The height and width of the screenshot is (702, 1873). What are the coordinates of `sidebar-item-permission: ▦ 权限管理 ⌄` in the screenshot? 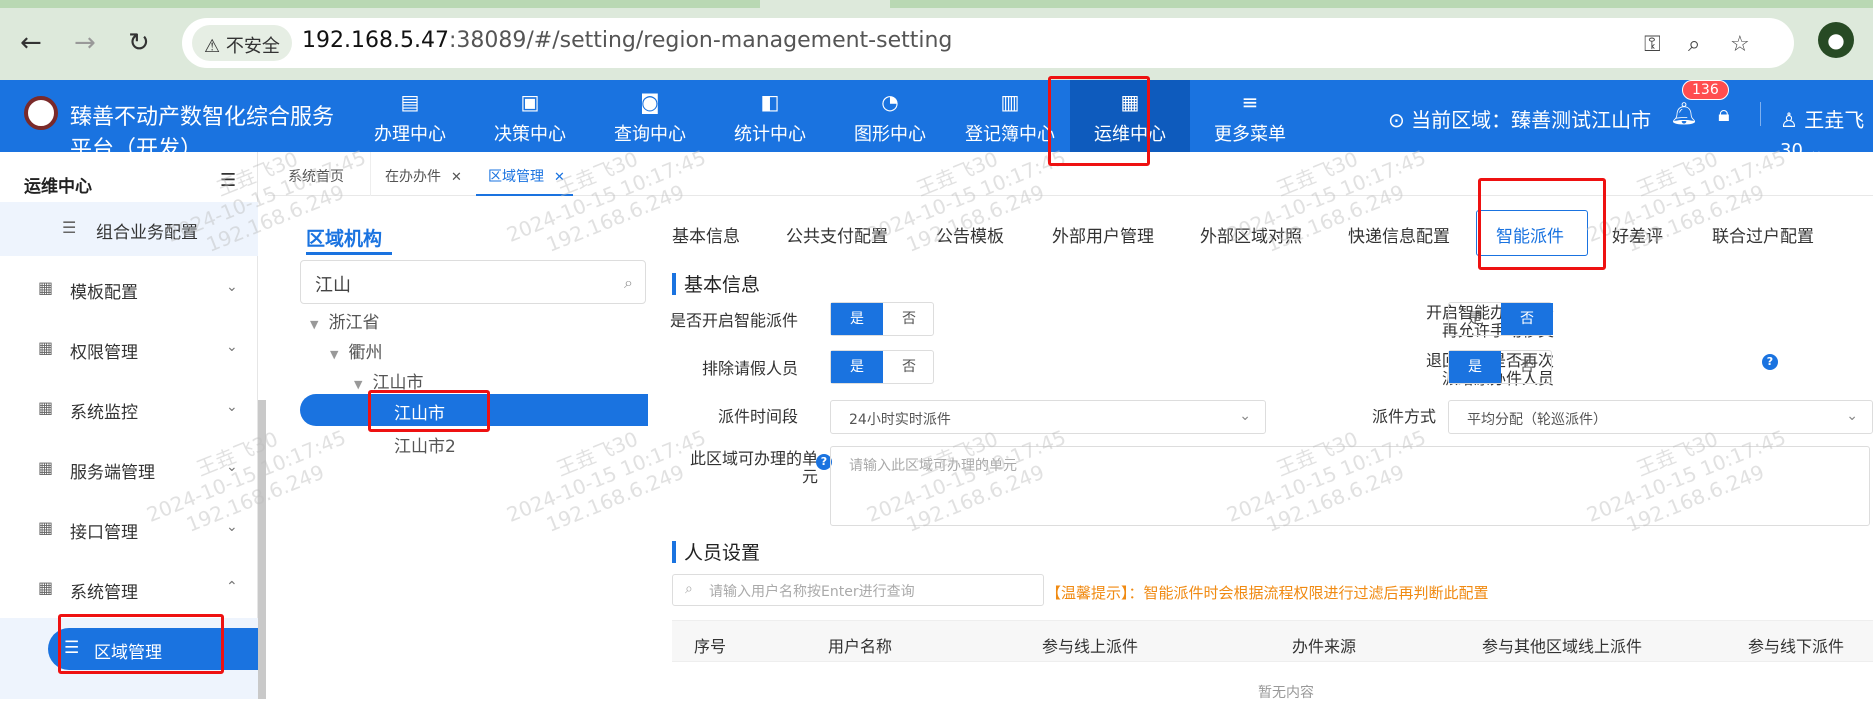 It's located at (129, 349).